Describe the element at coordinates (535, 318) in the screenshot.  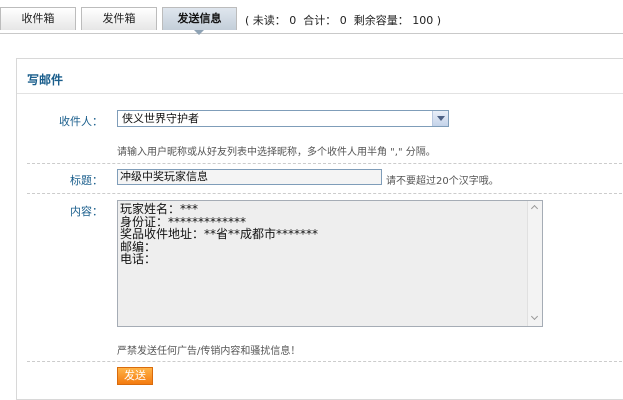
I see `scroll-down-icon` at that location.